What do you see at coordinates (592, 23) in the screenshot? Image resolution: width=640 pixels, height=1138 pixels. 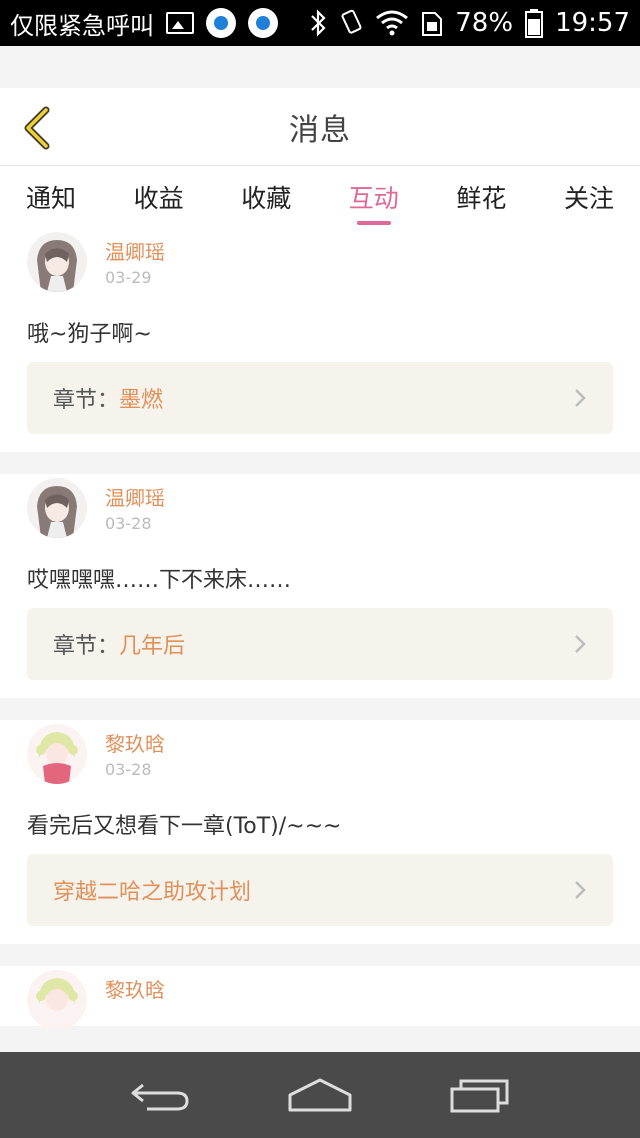 I see `clock: 19:57` at bounding box center [592, 23].